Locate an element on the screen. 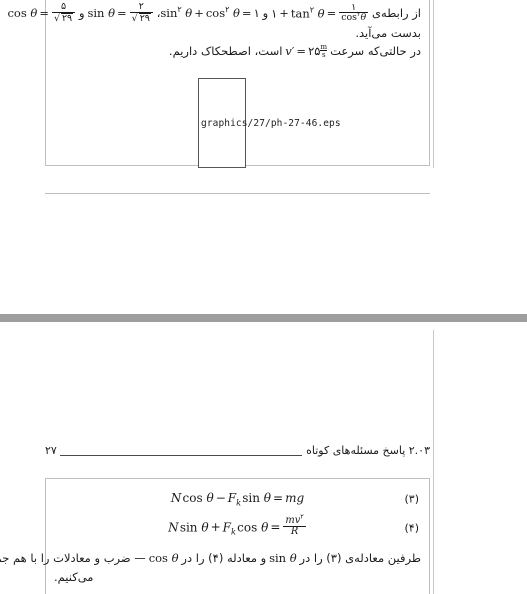 The width and height of the screenshot is (527, 594). equation-row-4: N sin θ + Fk cos θ = mv۲ R (۴) is located at coordinates (237, 525).